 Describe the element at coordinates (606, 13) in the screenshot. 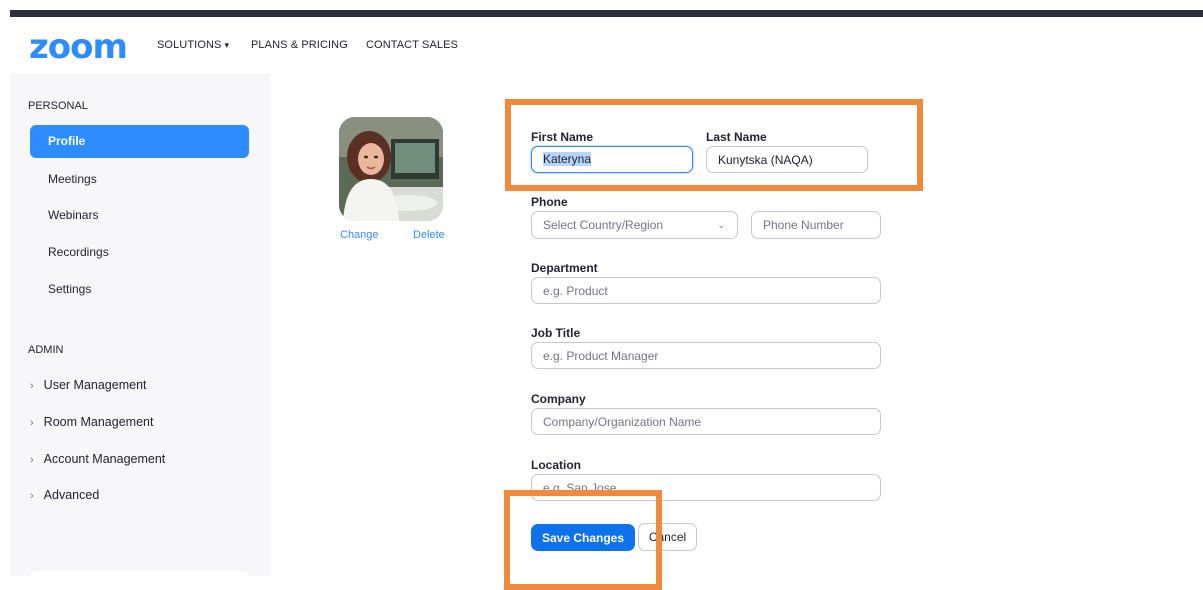

I see `top-dark-bar` at that location.